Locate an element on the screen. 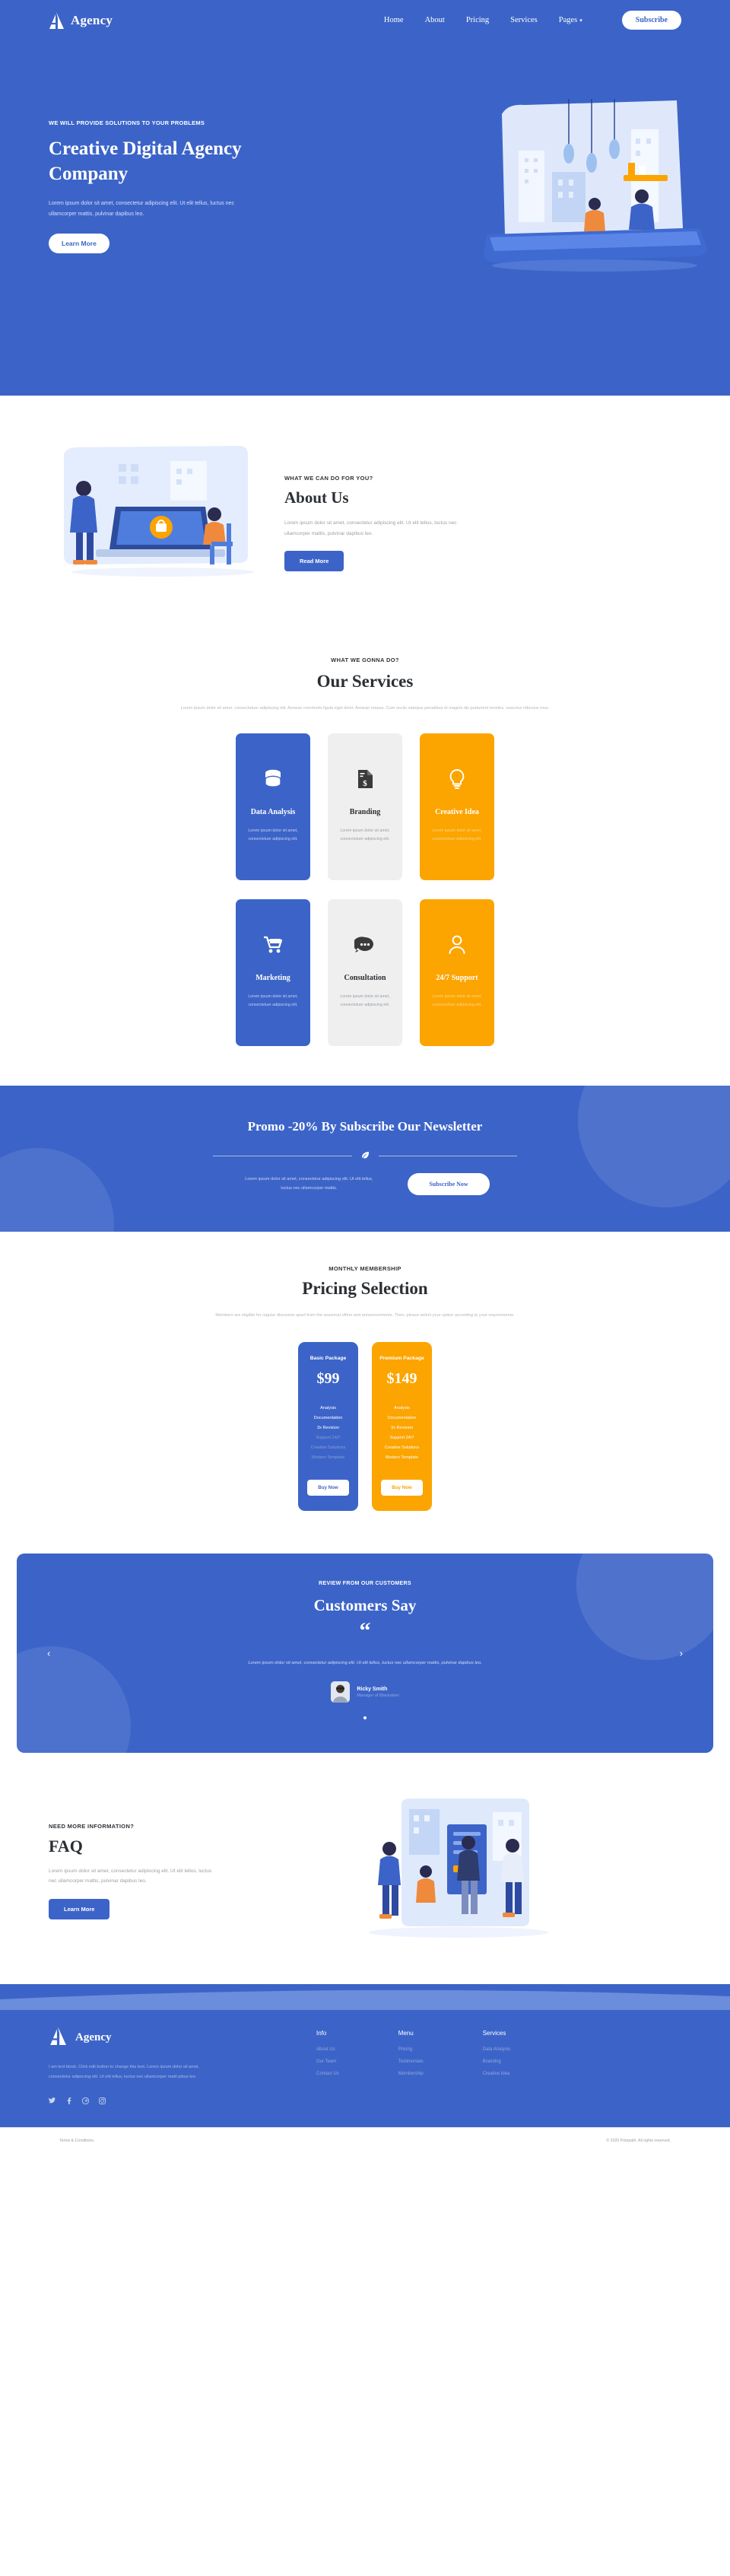 The height and width of the screenshot is (2576, 730). terms-link: Terms & Conditions. is located at coordinates (76, 2141).